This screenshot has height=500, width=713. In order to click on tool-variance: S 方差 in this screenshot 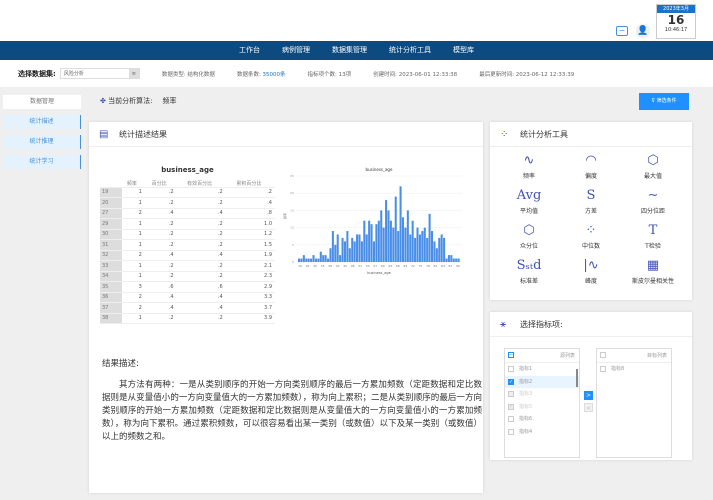, I will do `click(591, 200)`.